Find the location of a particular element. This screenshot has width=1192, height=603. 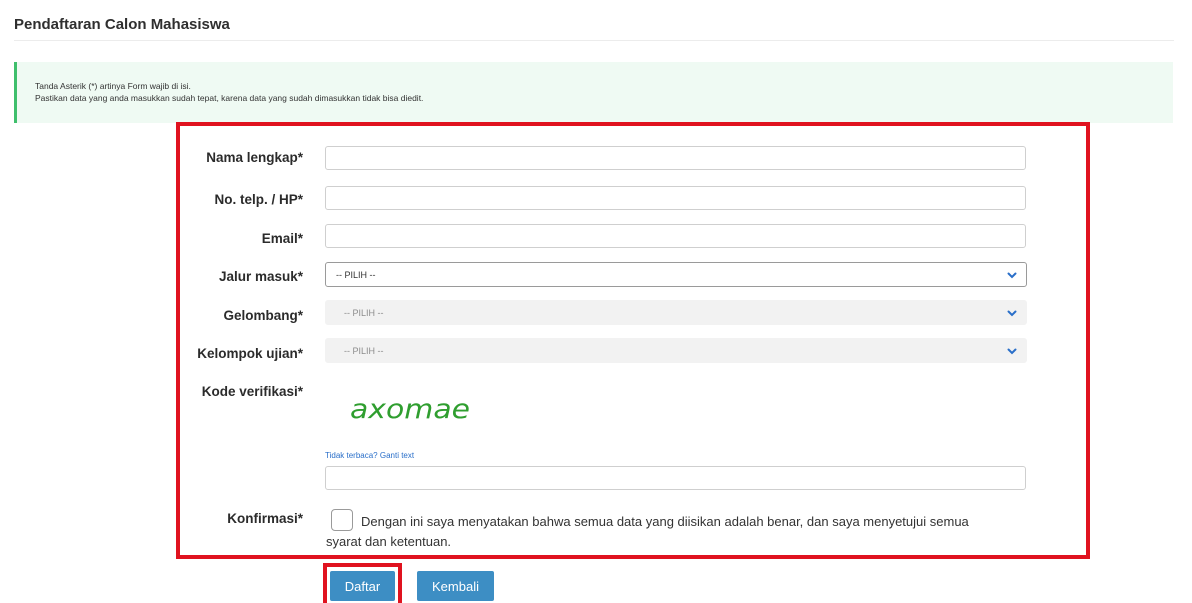

kelompok-select: -- PILIH -- is located at coordinates (676, 350).